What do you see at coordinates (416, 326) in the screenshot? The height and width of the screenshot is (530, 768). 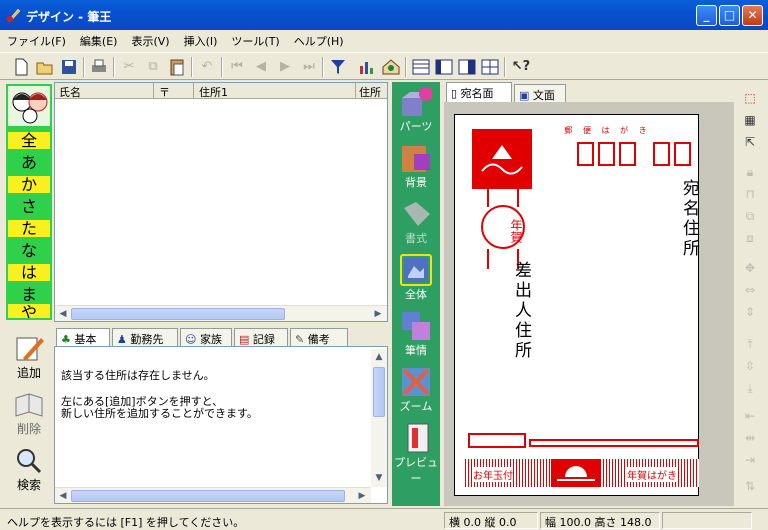 I see `layout-icon` at bounding box center [416, 326].